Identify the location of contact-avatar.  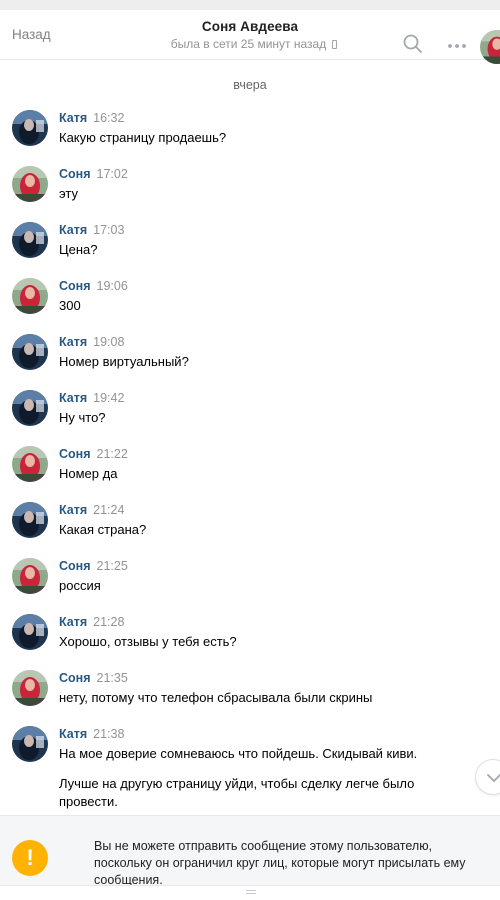
(490, 47).